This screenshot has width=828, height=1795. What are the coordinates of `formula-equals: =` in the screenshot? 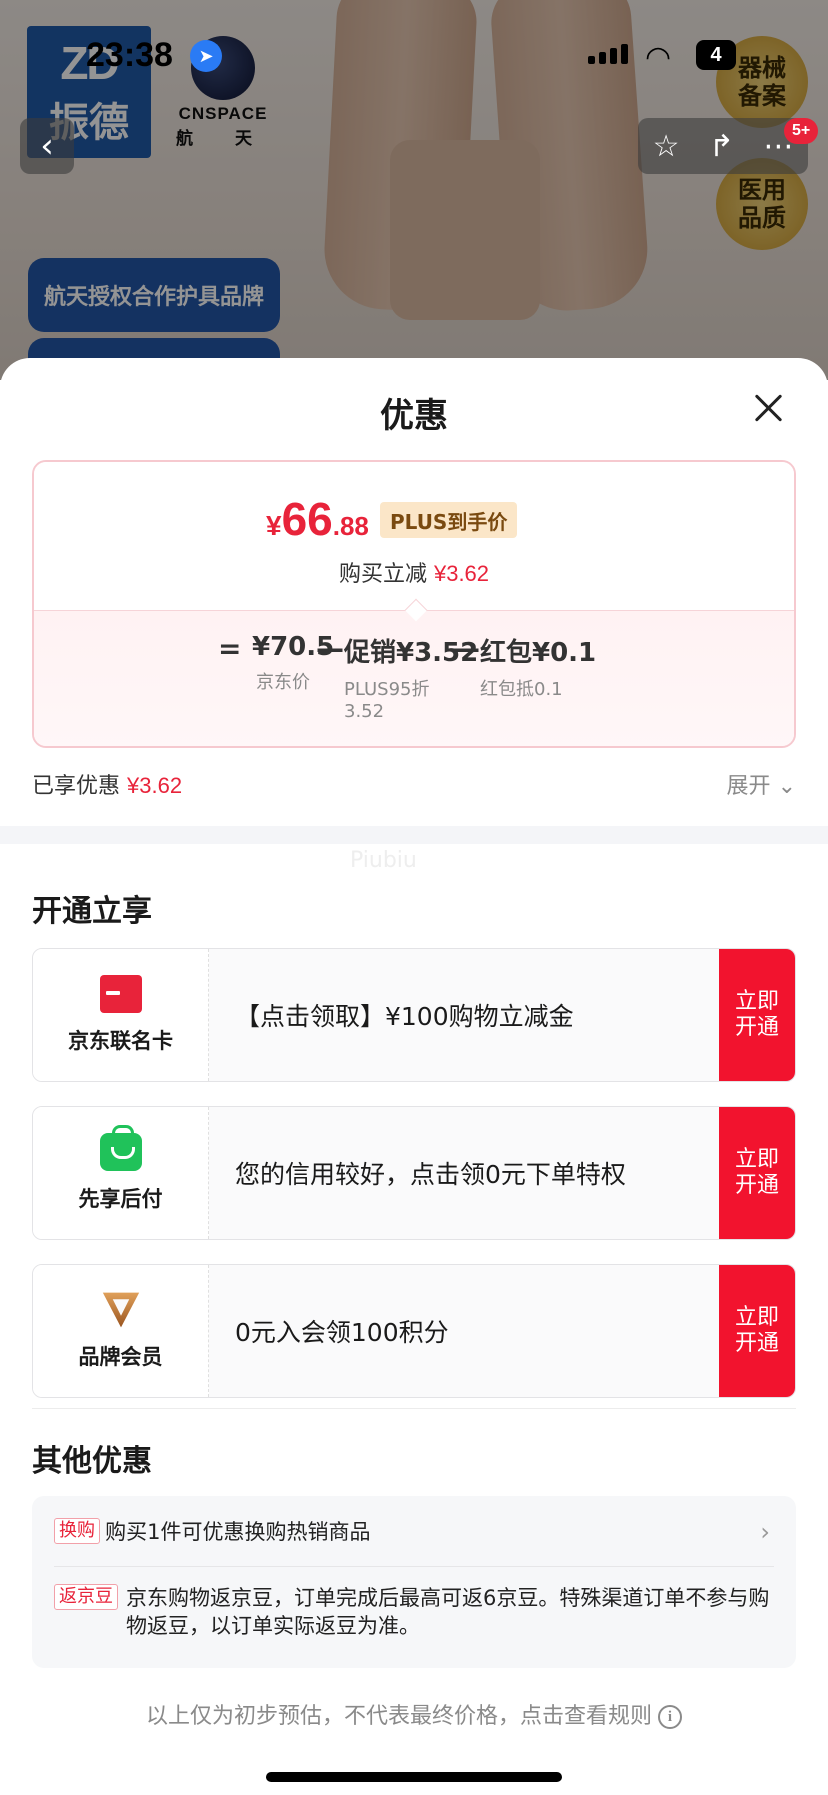 It's located at (230, 648).